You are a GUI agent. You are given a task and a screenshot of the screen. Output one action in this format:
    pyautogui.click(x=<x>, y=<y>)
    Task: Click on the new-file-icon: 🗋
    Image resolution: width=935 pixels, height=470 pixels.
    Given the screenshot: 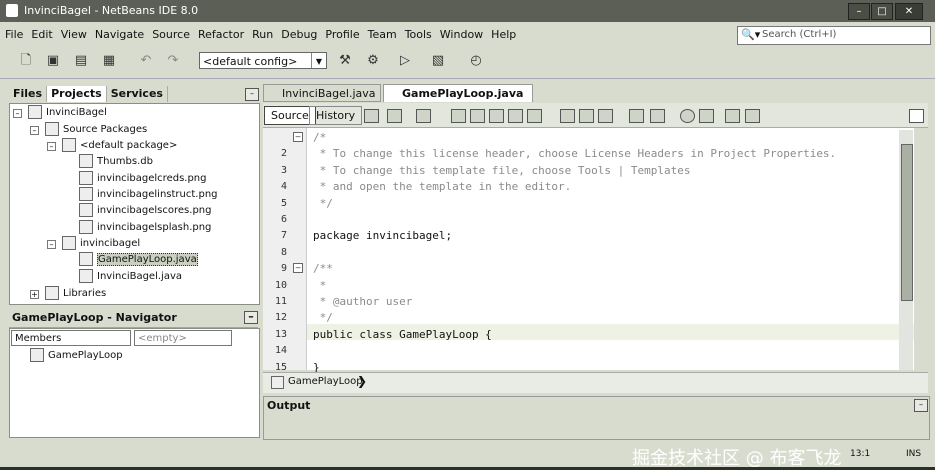 What is the action you would take?
    pyautogui.click(x=26, y=61)
    